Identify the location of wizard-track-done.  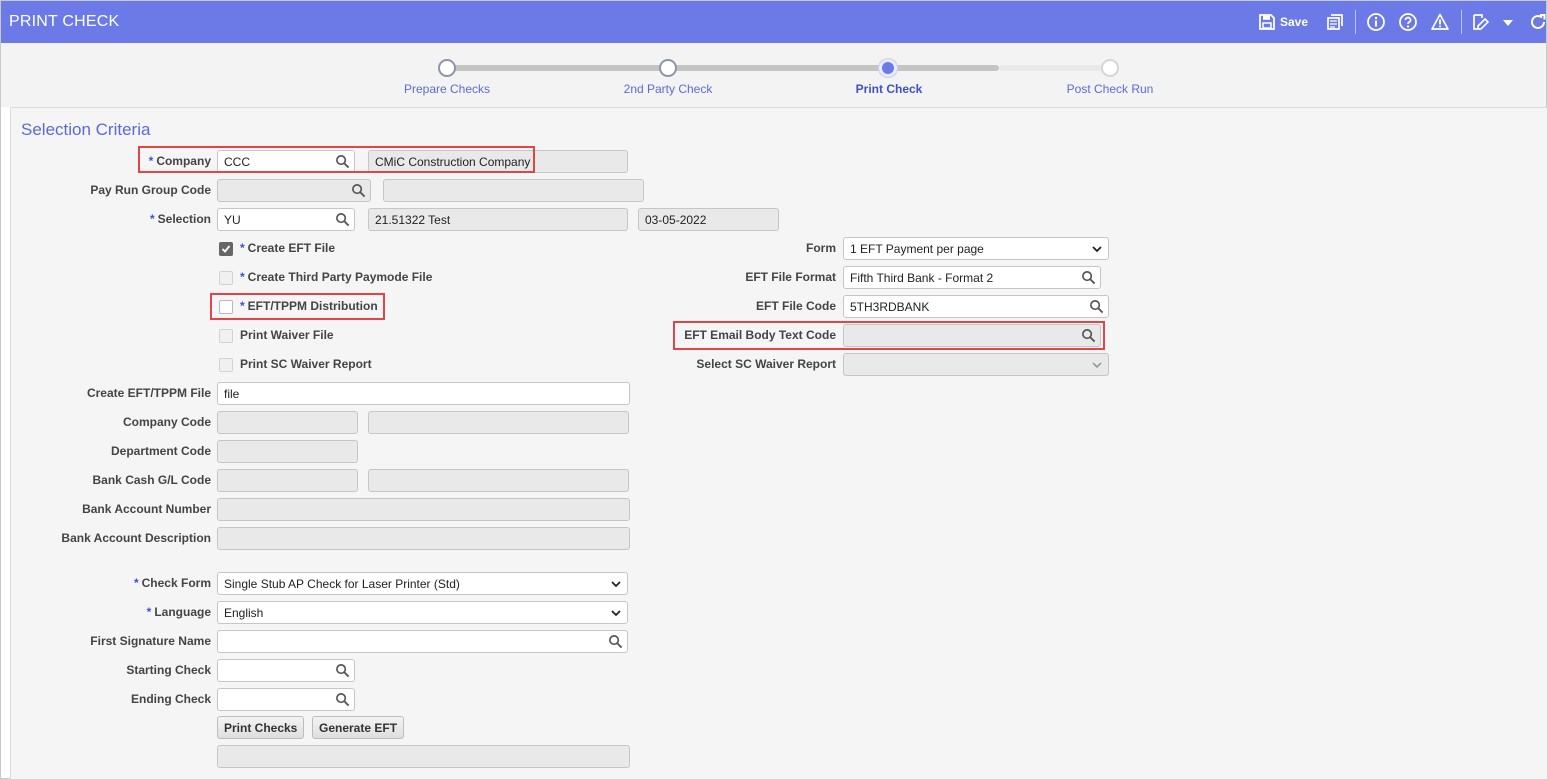
(723, 68).